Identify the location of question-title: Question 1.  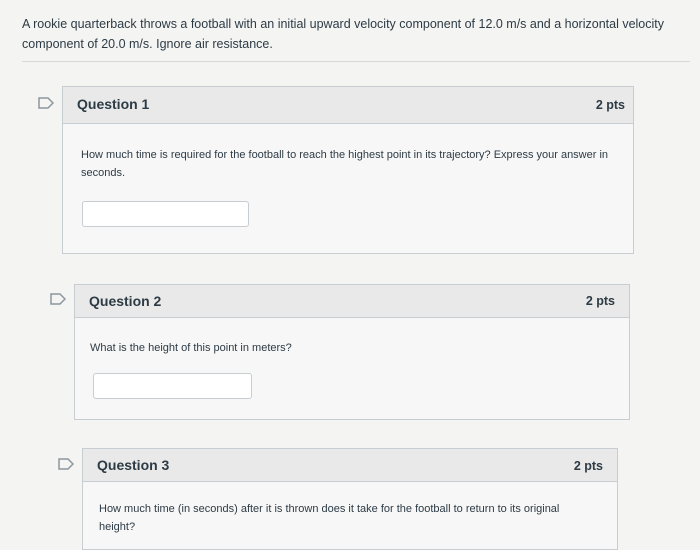
(113, 104).